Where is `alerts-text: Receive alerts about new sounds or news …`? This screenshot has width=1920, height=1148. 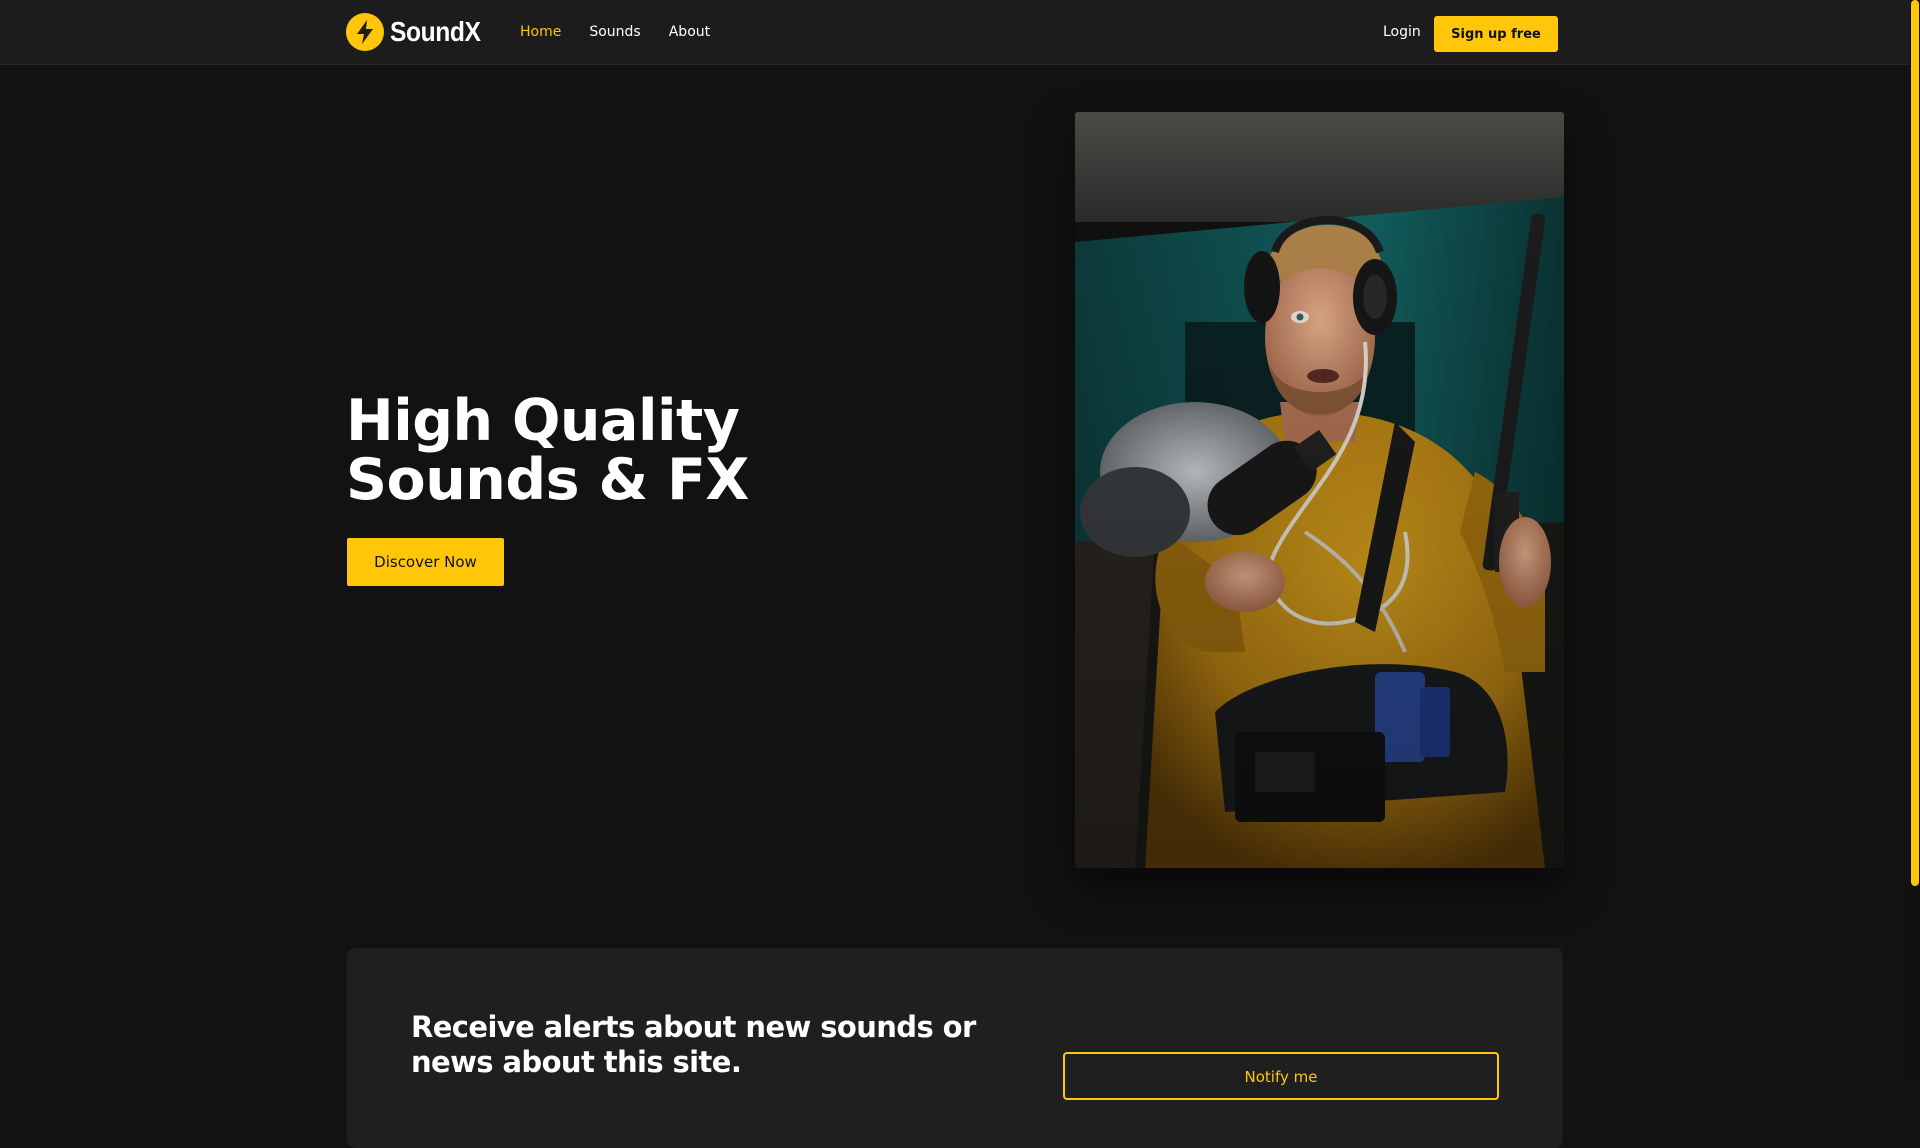
alerts-text: Receive alerts about new sounds or news … is located at coordinates (693, 1044).